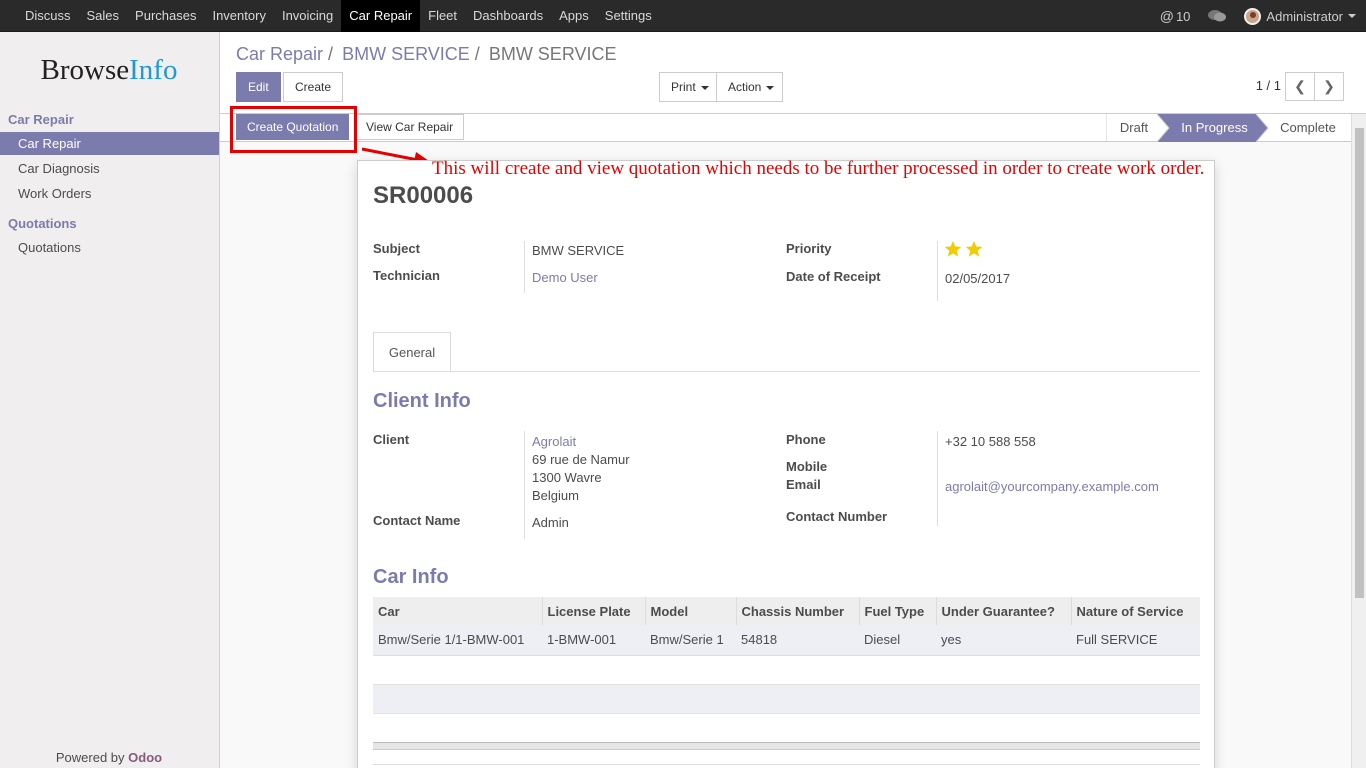 This screenshot has width=1366, height=768. Describe the element at coordinates (279, 54) in the screenshot. I see `breadcrumb-car-repair: Car Repair` at that location.